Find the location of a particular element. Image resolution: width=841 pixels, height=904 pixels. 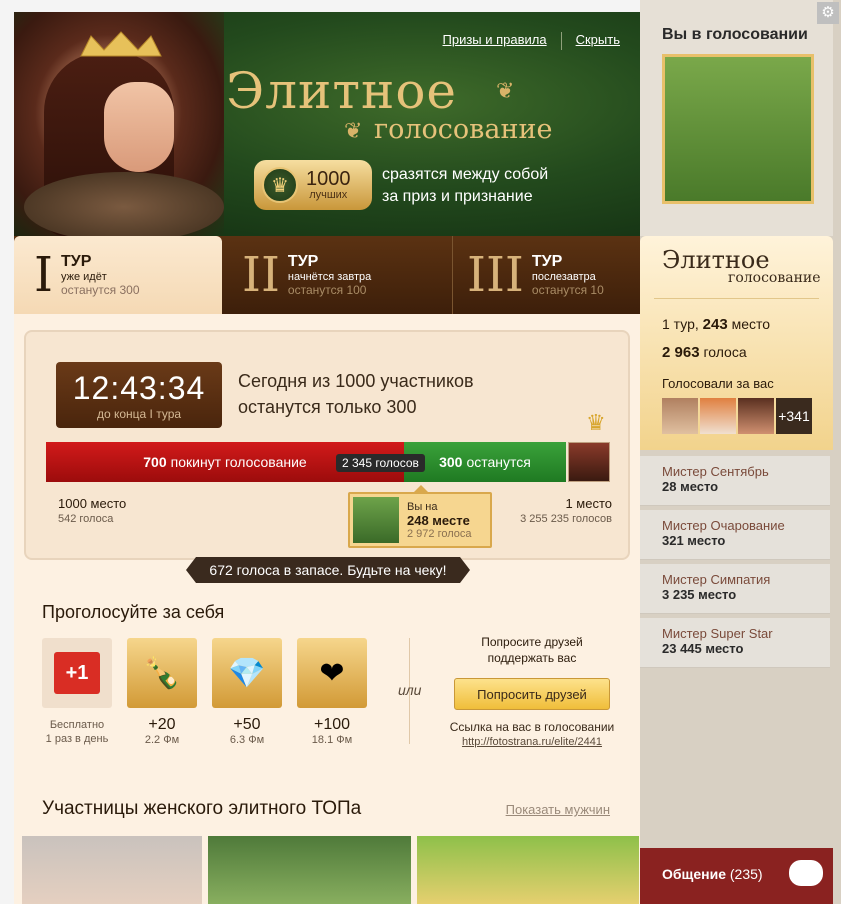

today-line1: Сегодня из 1000 участников is located at coordinates (356, 381).